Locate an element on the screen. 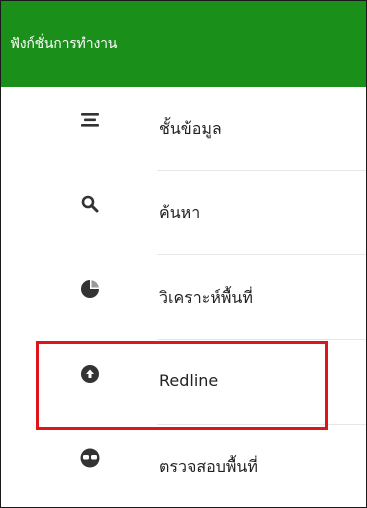 This screenshot has width=367, height=508. inspect-icon is located at coordinates (90, 458).